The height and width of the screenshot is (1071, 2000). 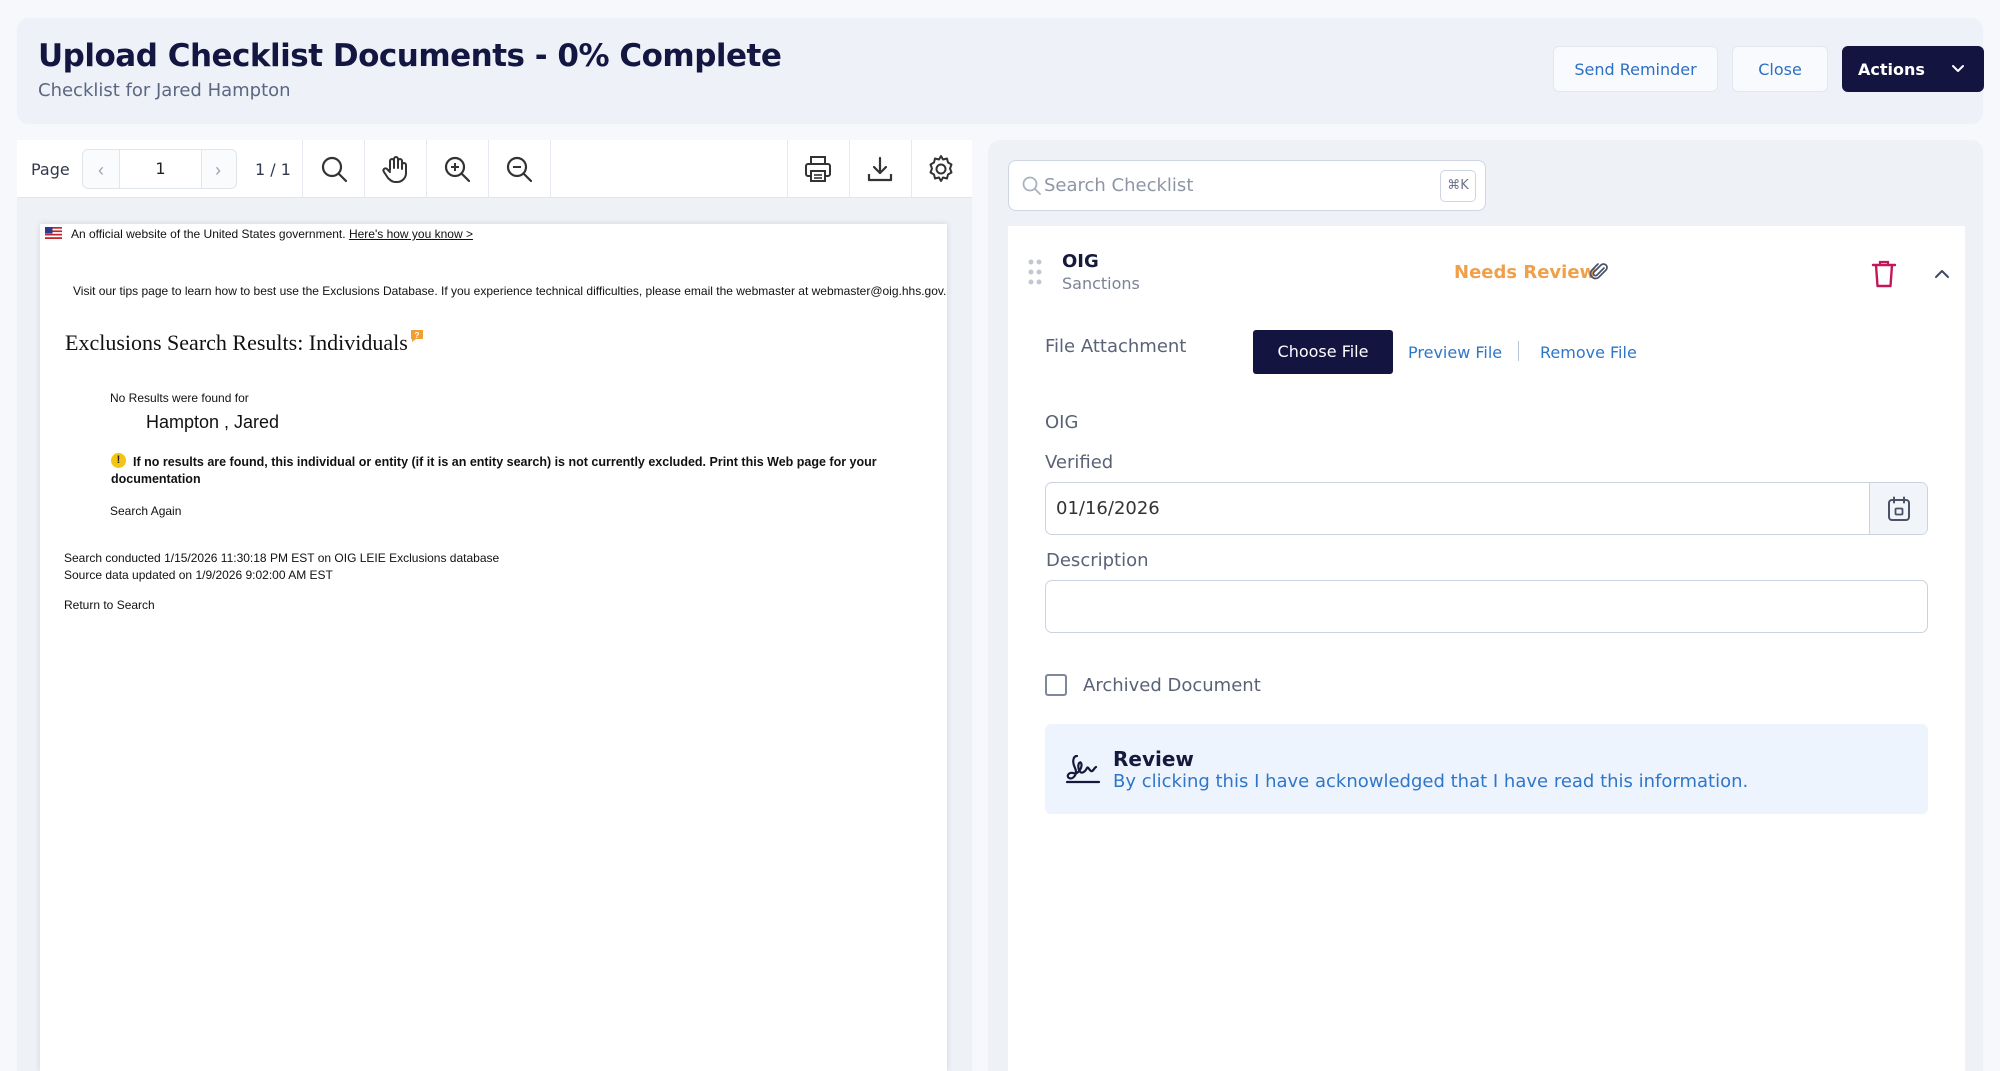 What do you see at coordinates (519, 169) in the screenshot?
I see `zoom-out-icon` at bounding box center [519, 169].